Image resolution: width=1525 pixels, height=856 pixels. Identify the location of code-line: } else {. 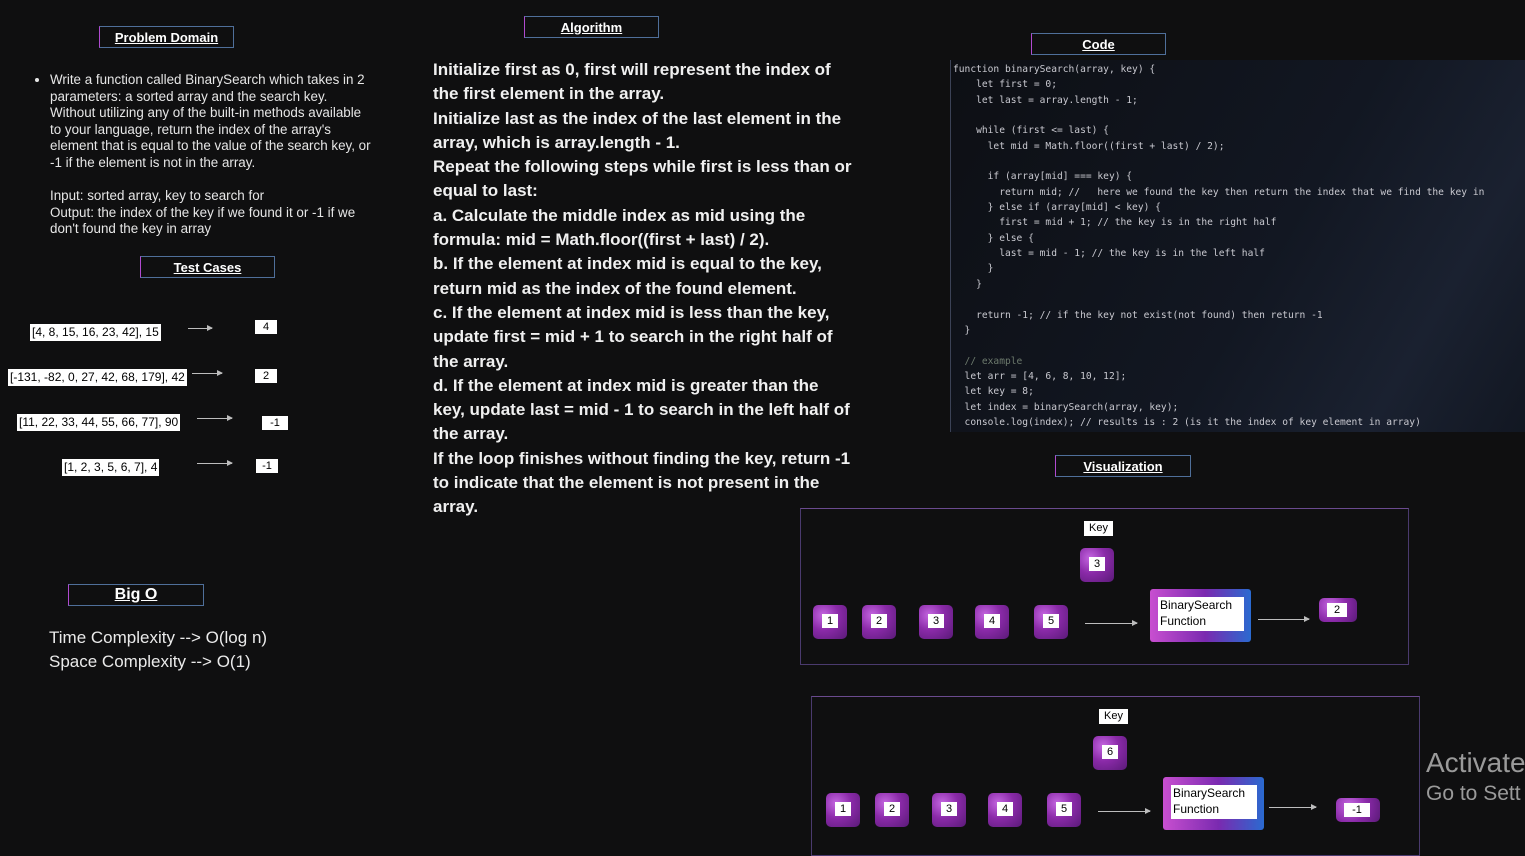
(993, 238).